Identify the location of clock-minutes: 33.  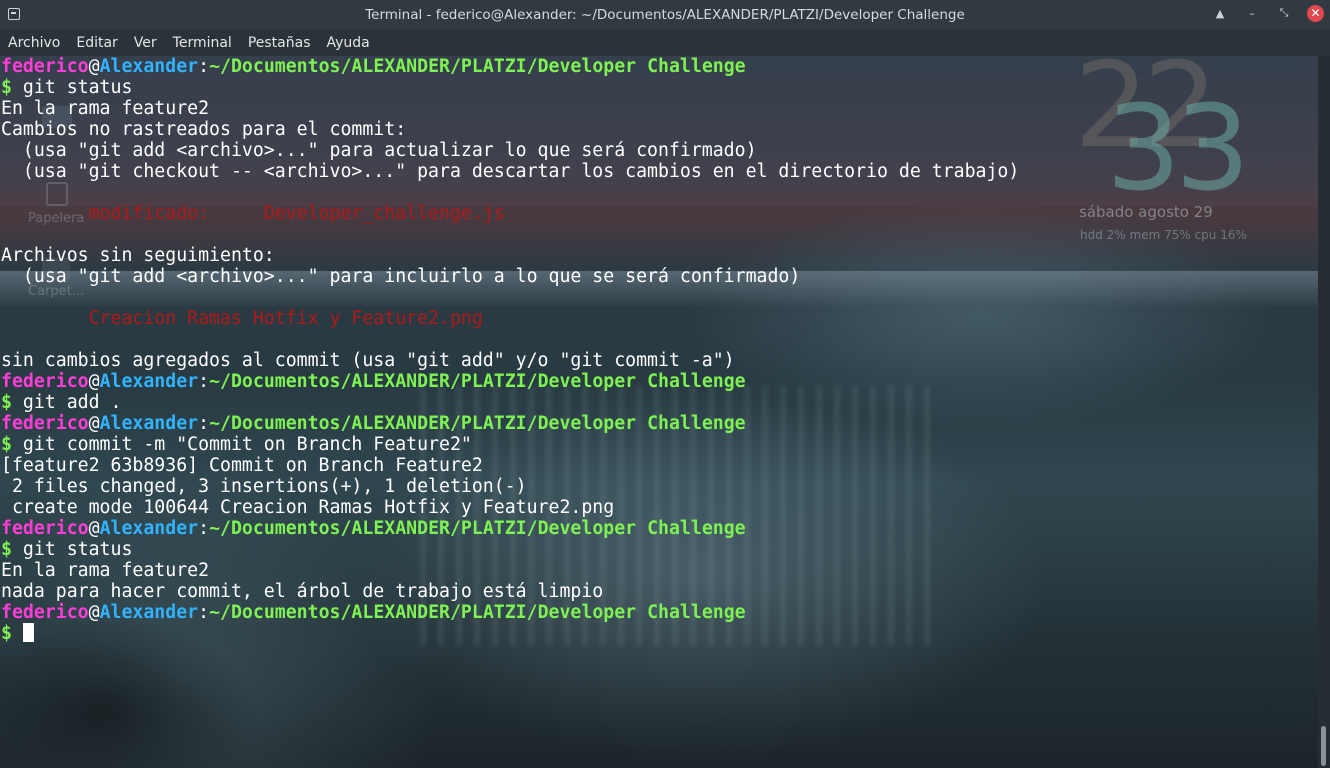
(1178, 148).